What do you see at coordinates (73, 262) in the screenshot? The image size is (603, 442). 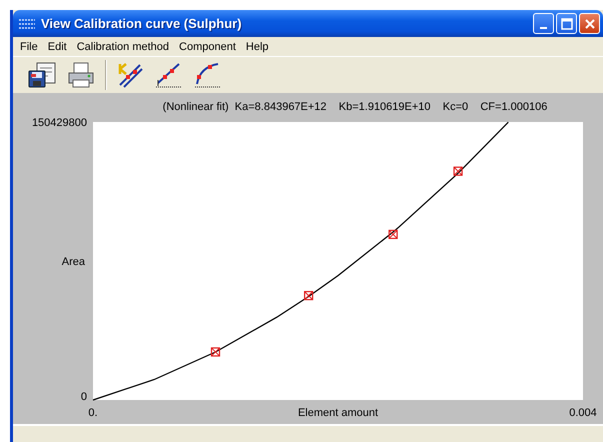 I see `y-axis-label: Area` at bounding box center [73, 262].